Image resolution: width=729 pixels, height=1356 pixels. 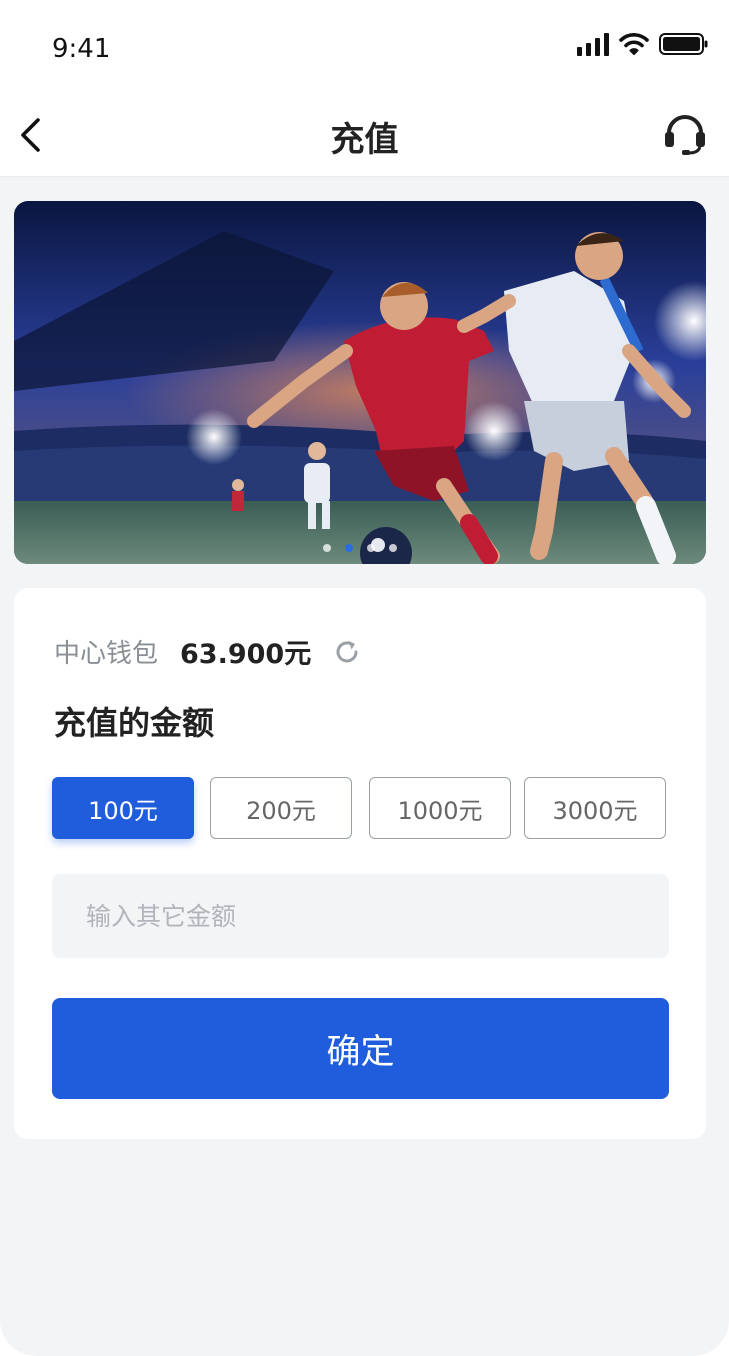 What do you see at coordinates (593, 44) in the screenshot?
I see `signal-icon` at bounding box center [593, 44].